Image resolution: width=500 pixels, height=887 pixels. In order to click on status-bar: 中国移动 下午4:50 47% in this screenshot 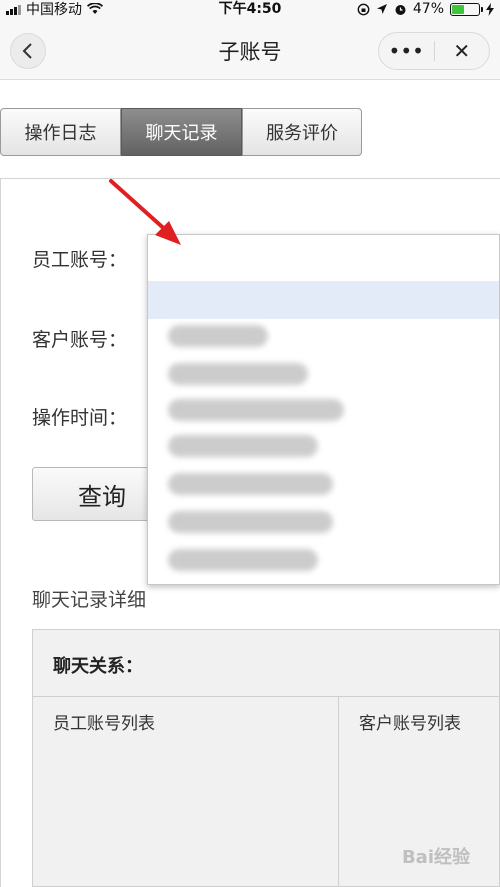, I will do `click(250, 9)`.